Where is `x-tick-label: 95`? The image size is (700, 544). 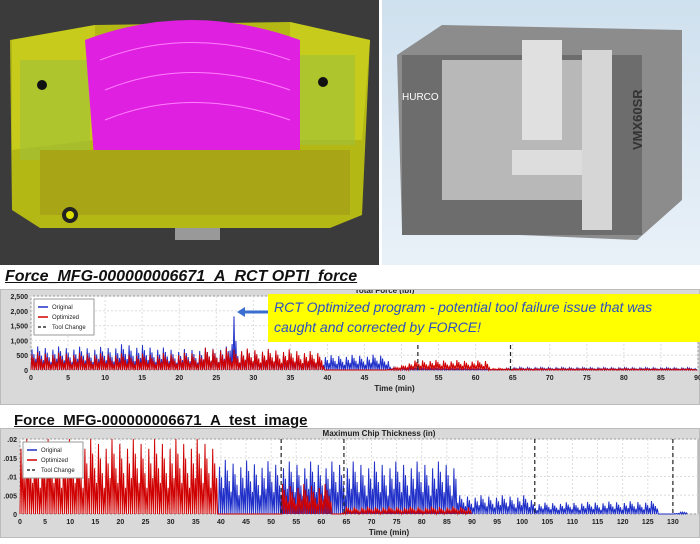 x-tick-label: 95 is located at coordinates (497, 522).